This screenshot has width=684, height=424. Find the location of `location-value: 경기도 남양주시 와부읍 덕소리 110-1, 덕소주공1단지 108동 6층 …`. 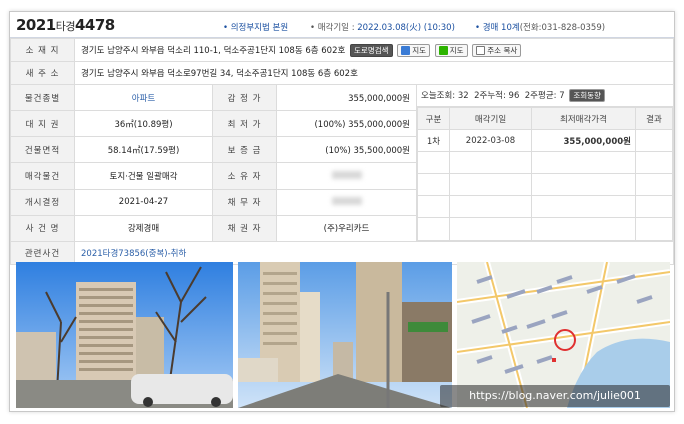

location-value: 경기도 남양주시 와부읍 덕소리 110-1, 덕소주공1단지 108동 6층 … is located at coordinates (213, 50).